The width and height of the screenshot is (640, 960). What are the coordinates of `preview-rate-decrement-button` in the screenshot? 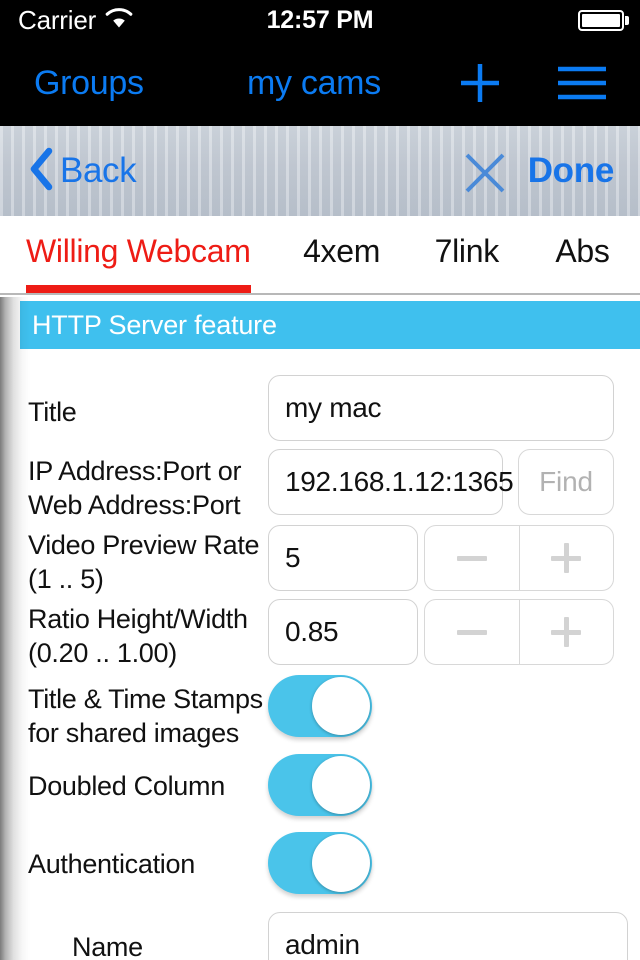 It's located at (472, 558).